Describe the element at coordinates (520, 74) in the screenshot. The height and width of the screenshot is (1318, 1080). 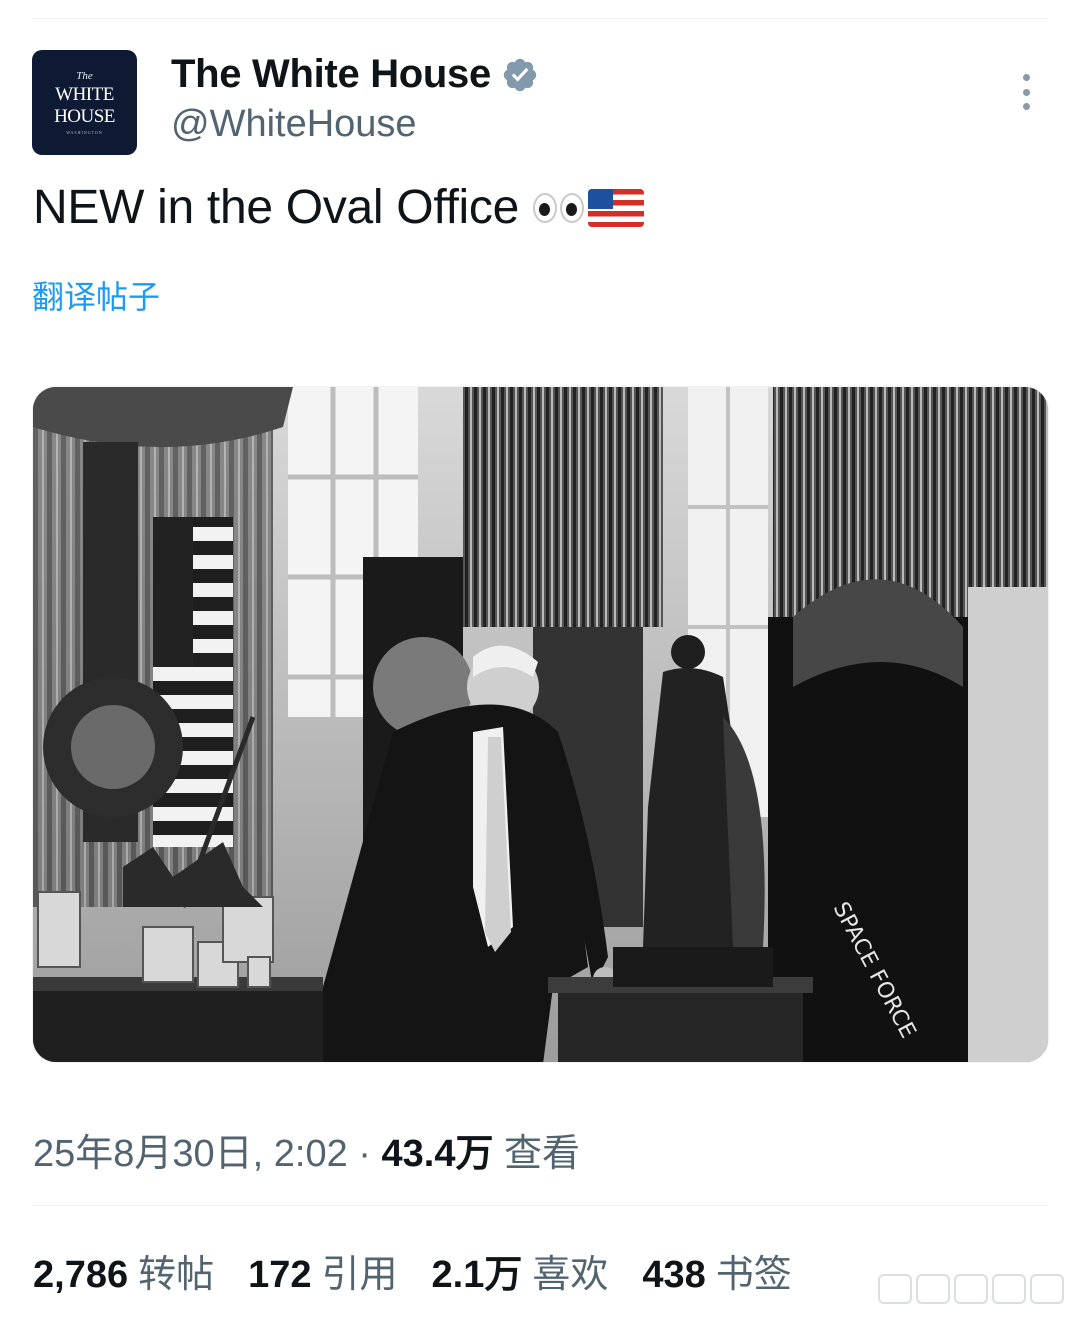
I see `verified-badge-icon` at that location.